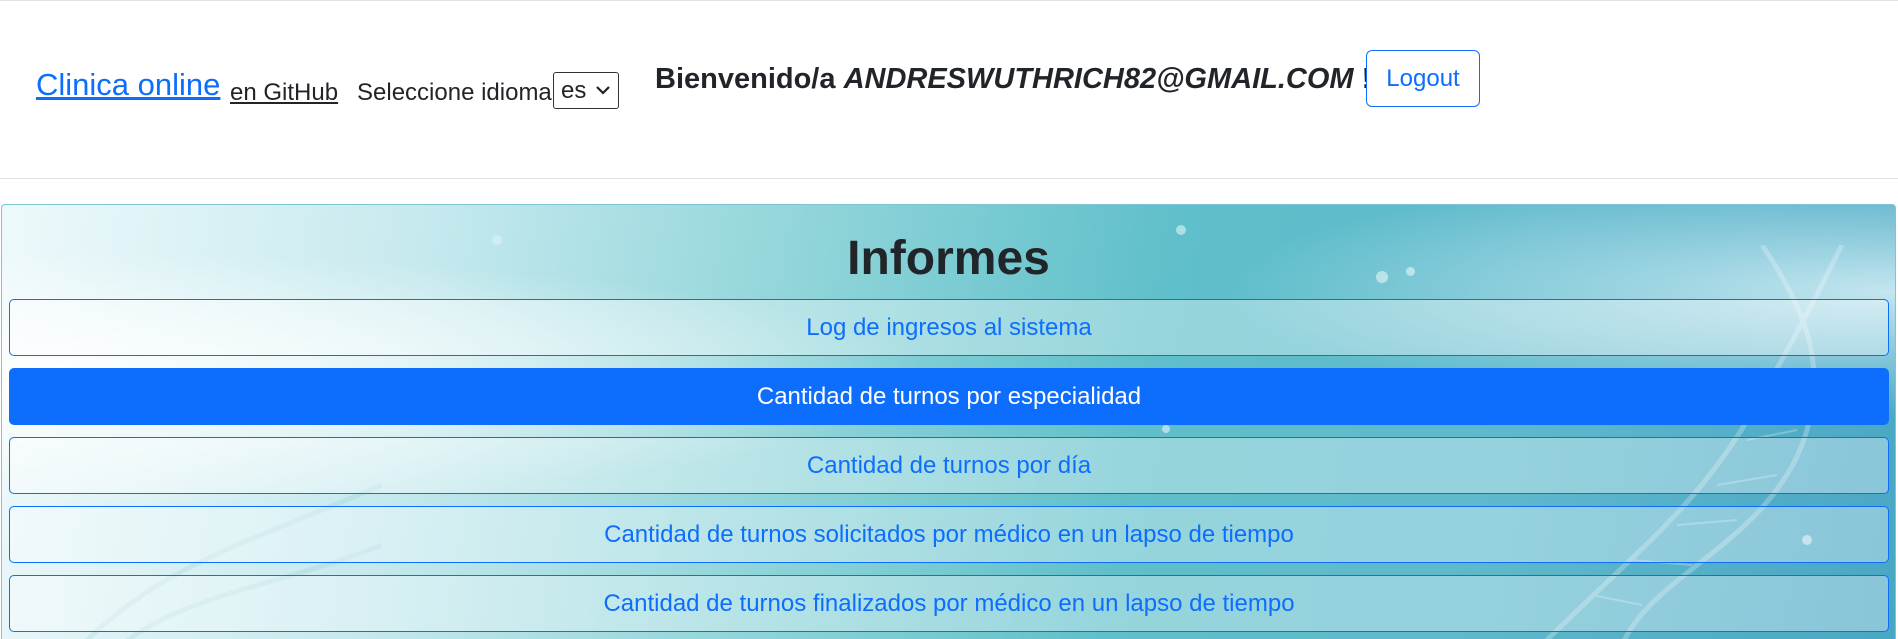 The height and width of the screenshot is (639, 1898). Describe the element at coordinates (284, 93) in the screenshot. I see `github-link: en GitHub` at that location.